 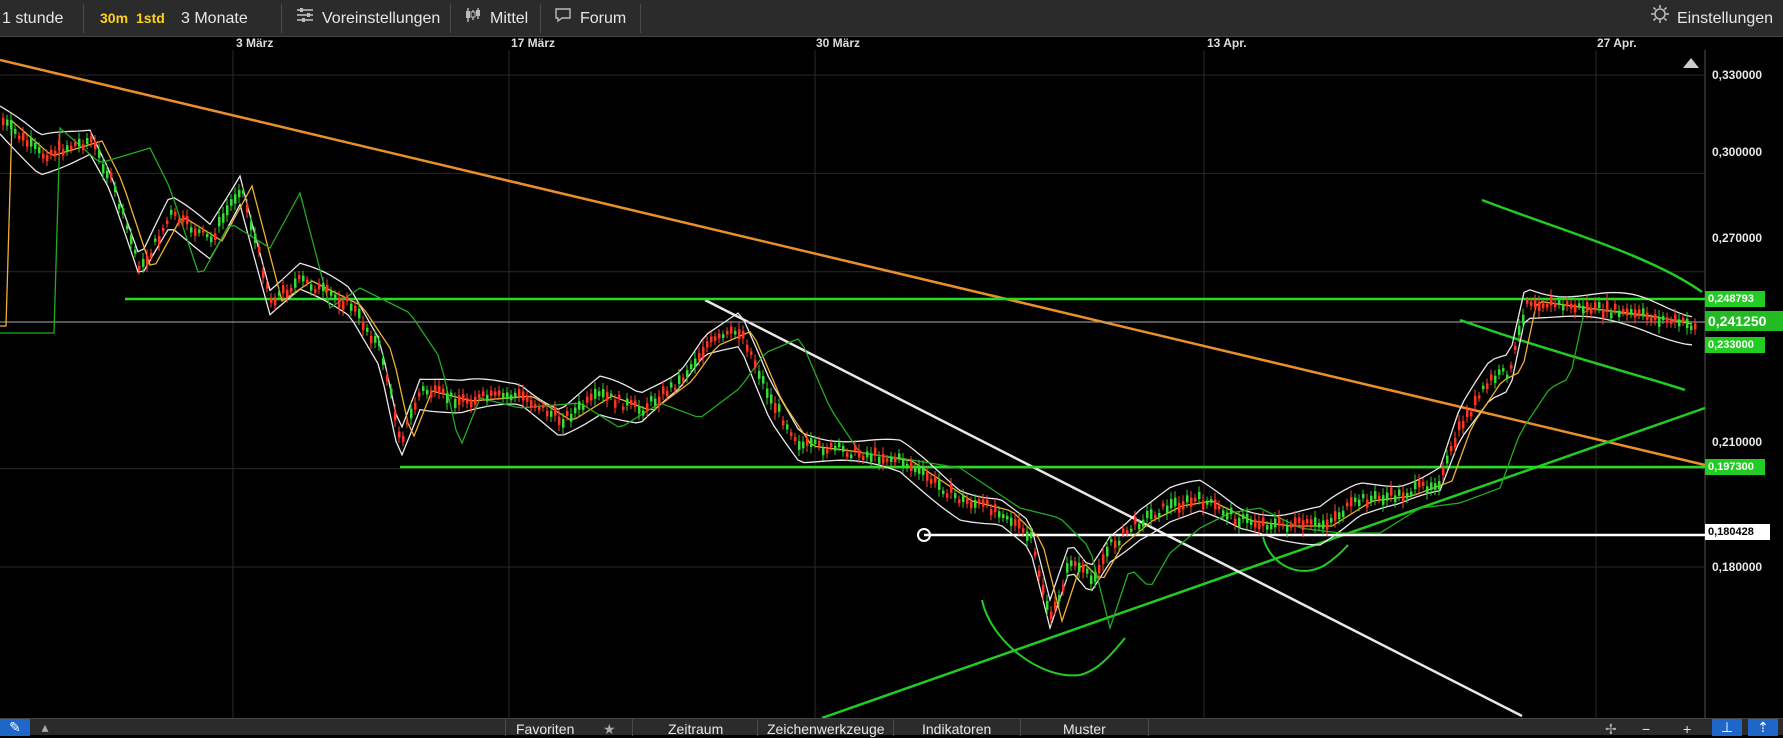 What do you see at coordinates (15, 727) in the screenshot?
I see `pencil-icon: ✎` at bounding box center [15, 727].